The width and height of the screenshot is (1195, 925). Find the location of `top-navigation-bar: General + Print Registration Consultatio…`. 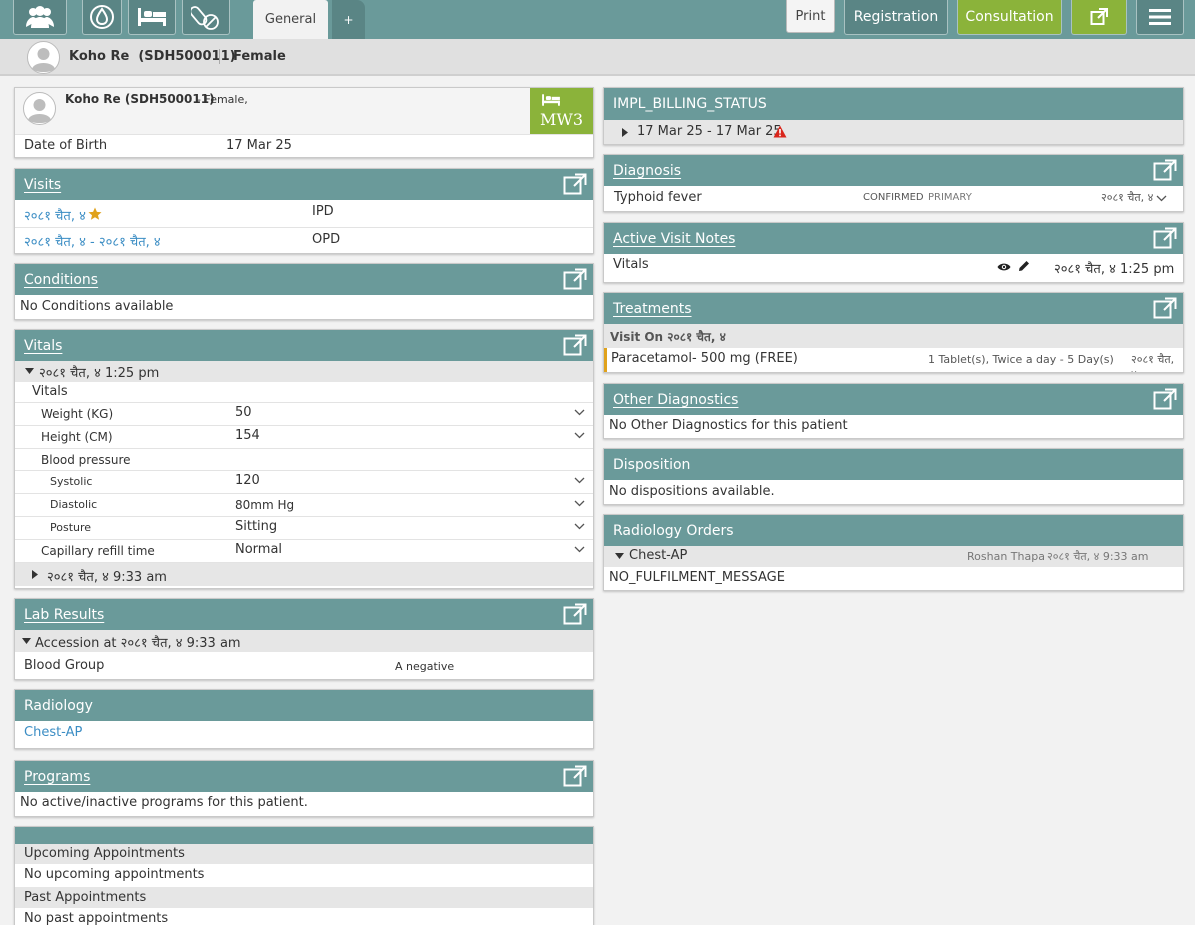

top-navigation-bar: General + Print Registration Consultatio… is located at coordinates (597, 19).